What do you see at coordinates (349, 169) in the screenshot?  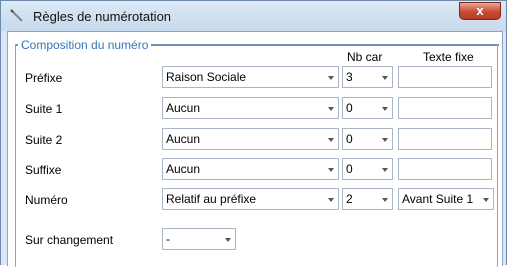 I see `suffixe-nbcar-value: 0` at bounding box center [349, 169].